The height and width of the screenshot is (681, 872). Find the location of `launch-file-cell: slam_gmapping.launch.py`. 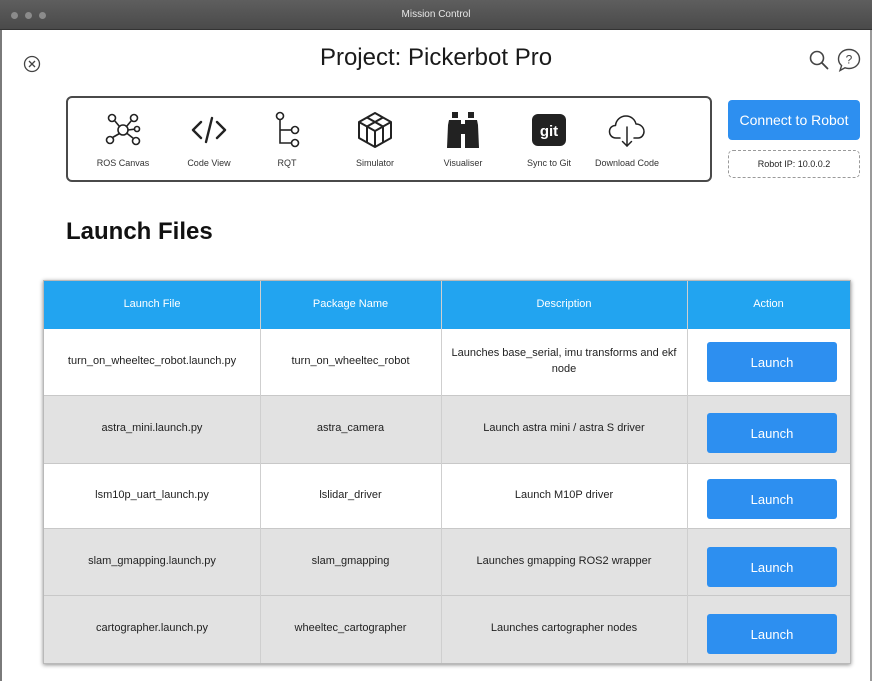

launch-file-cell: slam_gmapping.launch.py is located at coordinates (152, 560).